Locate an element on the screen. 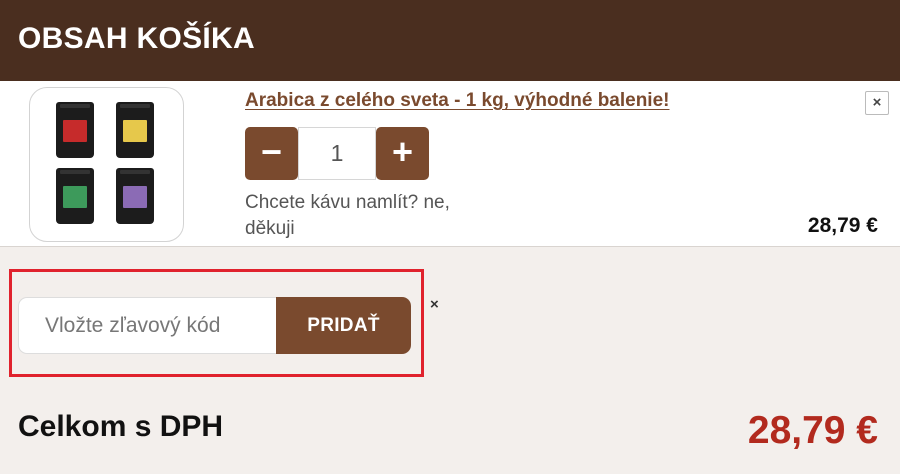  quantity-increase-button: + is located at coordinates (402, 153).